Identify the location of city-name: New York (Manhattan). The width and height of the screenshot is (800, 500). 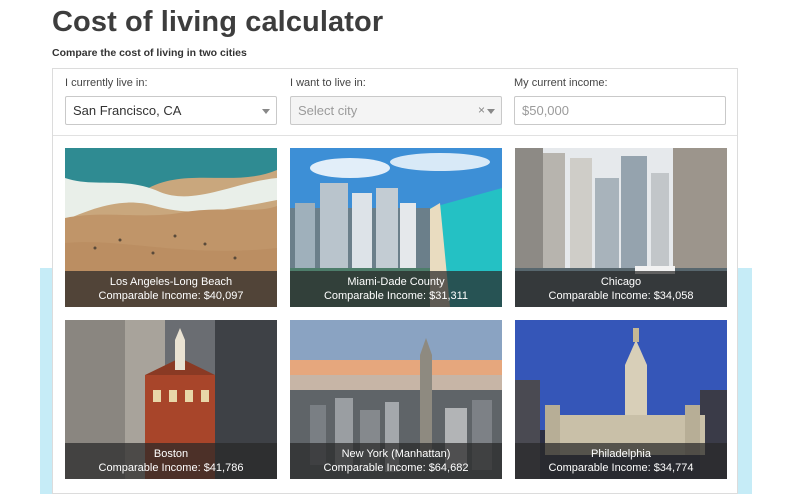
(396, 454).